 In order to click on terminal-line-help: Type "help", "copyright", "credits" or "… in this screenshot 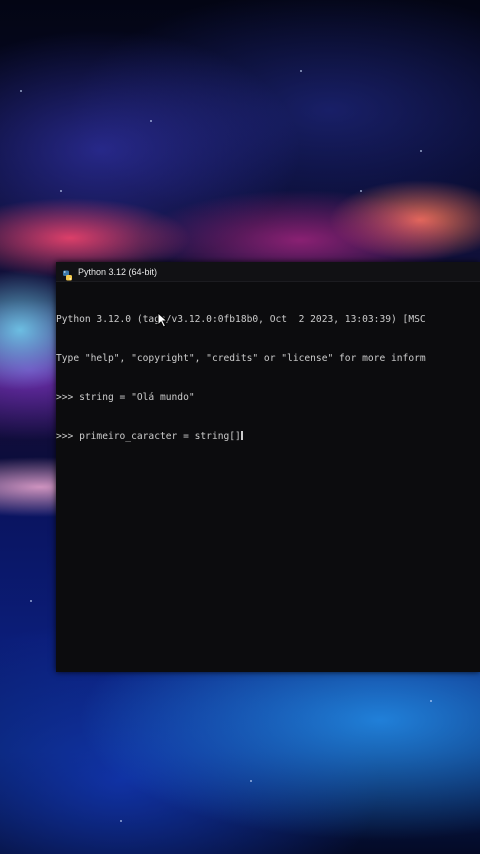, I will do `click(241, 358)`.